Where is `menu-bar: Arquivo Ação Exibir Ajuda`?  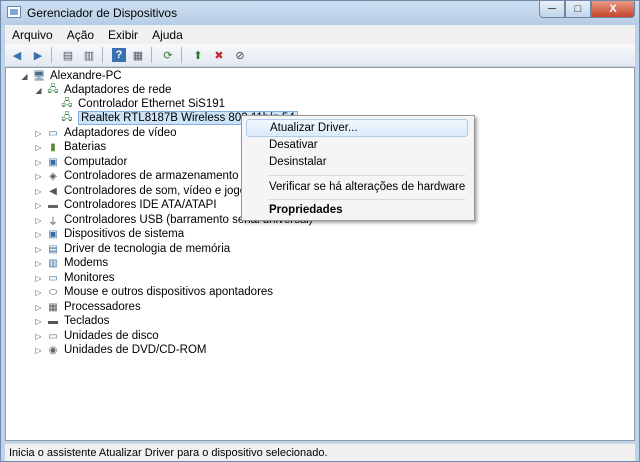 menu-bar: Arquivo Ação Exibir Ajuda is located at coordinates (320, 34).